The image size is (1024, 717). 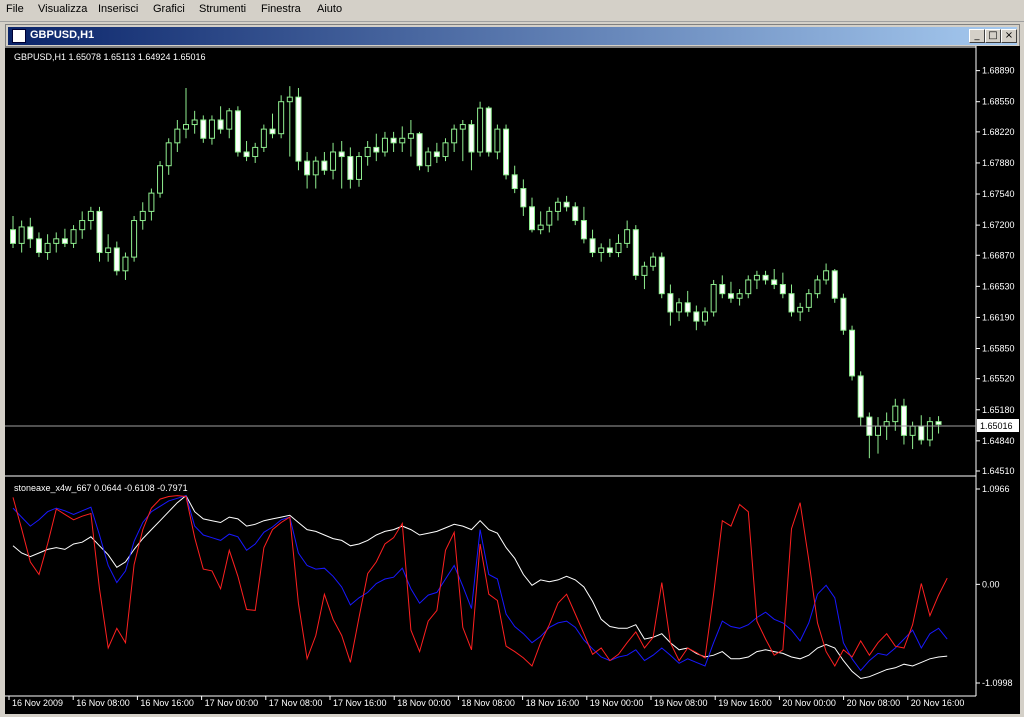 I want to click on price-tick-label: 1.68220, so click(x=998, y=132).